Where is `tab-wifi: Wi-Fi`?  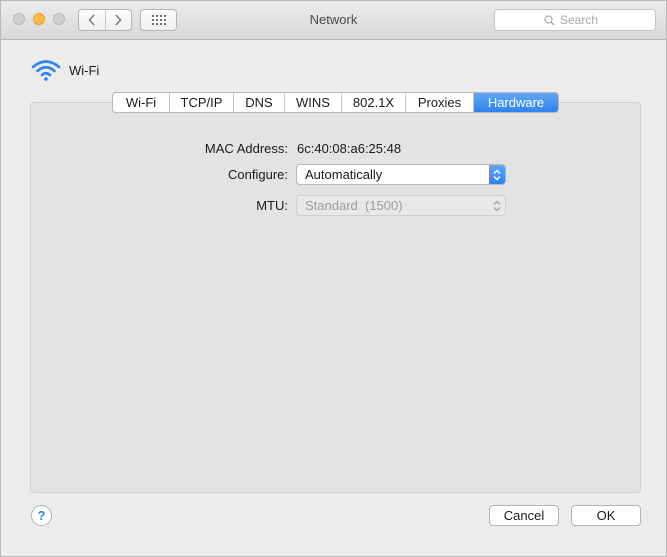 tab-wifi: Wi-Fi is located at coordinates (141, 102).